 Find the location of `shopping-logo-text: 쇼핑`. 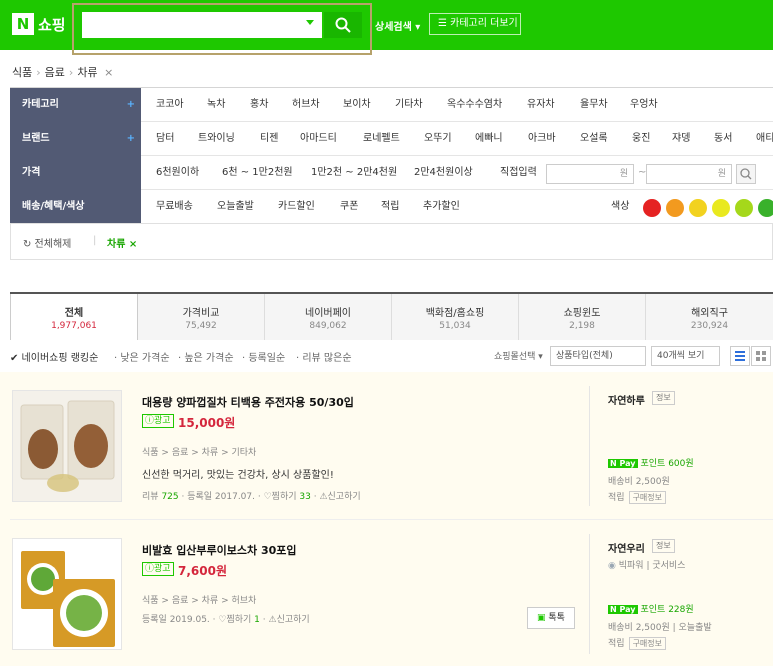

shopping-logo-text: 쇼핑 is located at coordinates (52, 24).